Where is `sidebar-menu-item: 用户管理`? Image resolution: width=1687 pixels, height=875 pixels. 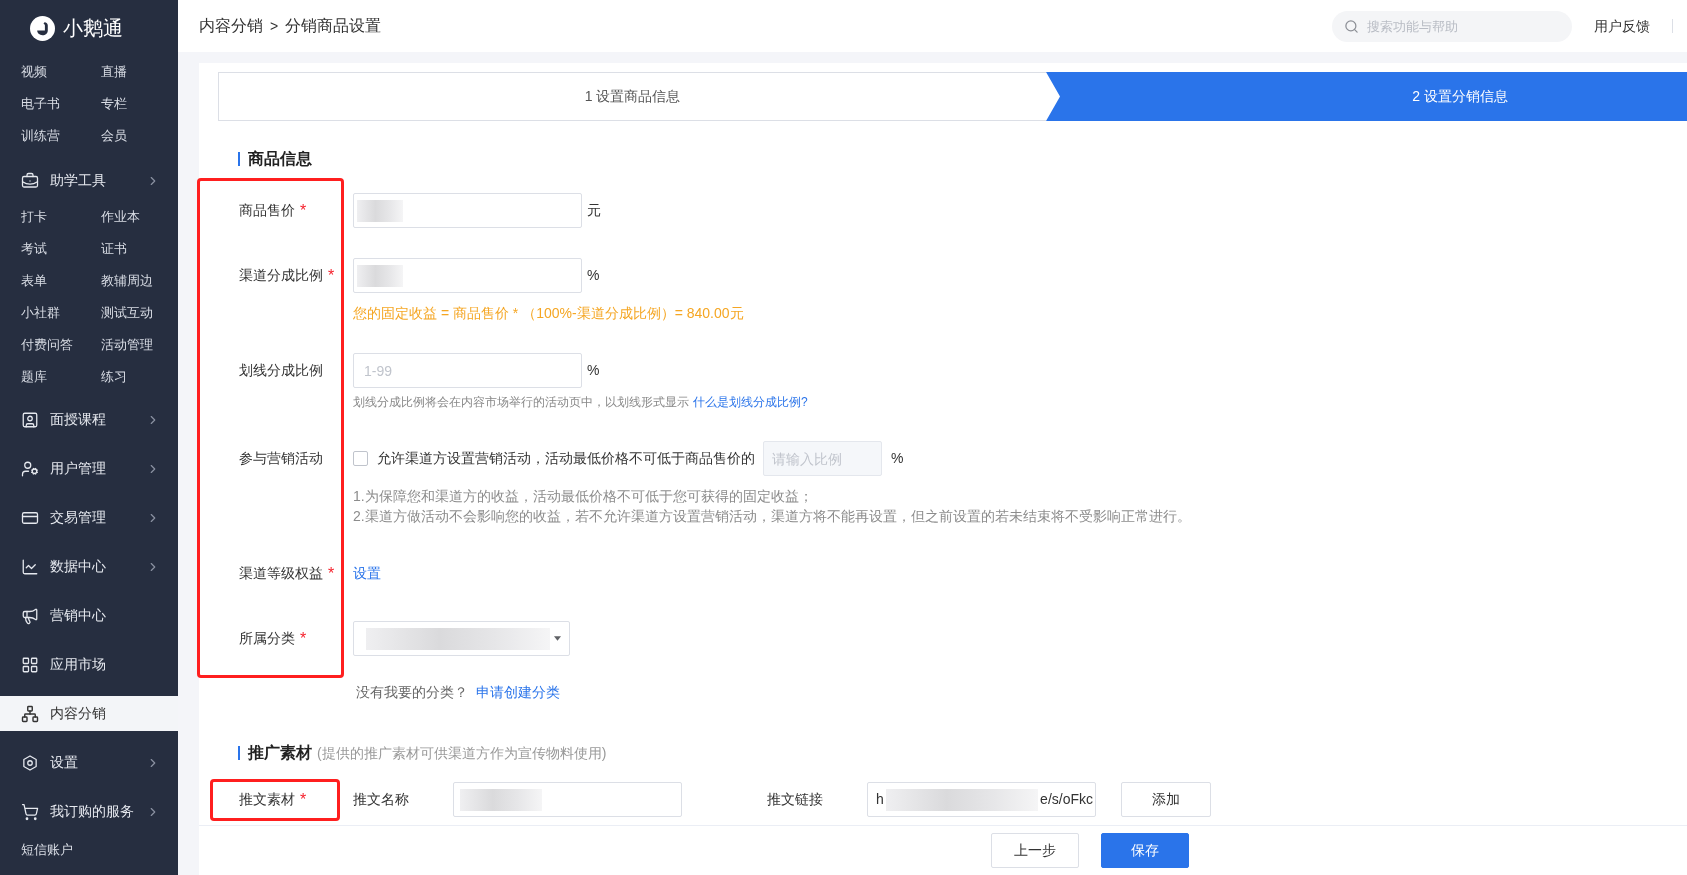 sidebar-menu-item: 用户管理 is located at coordinates (89, 468).